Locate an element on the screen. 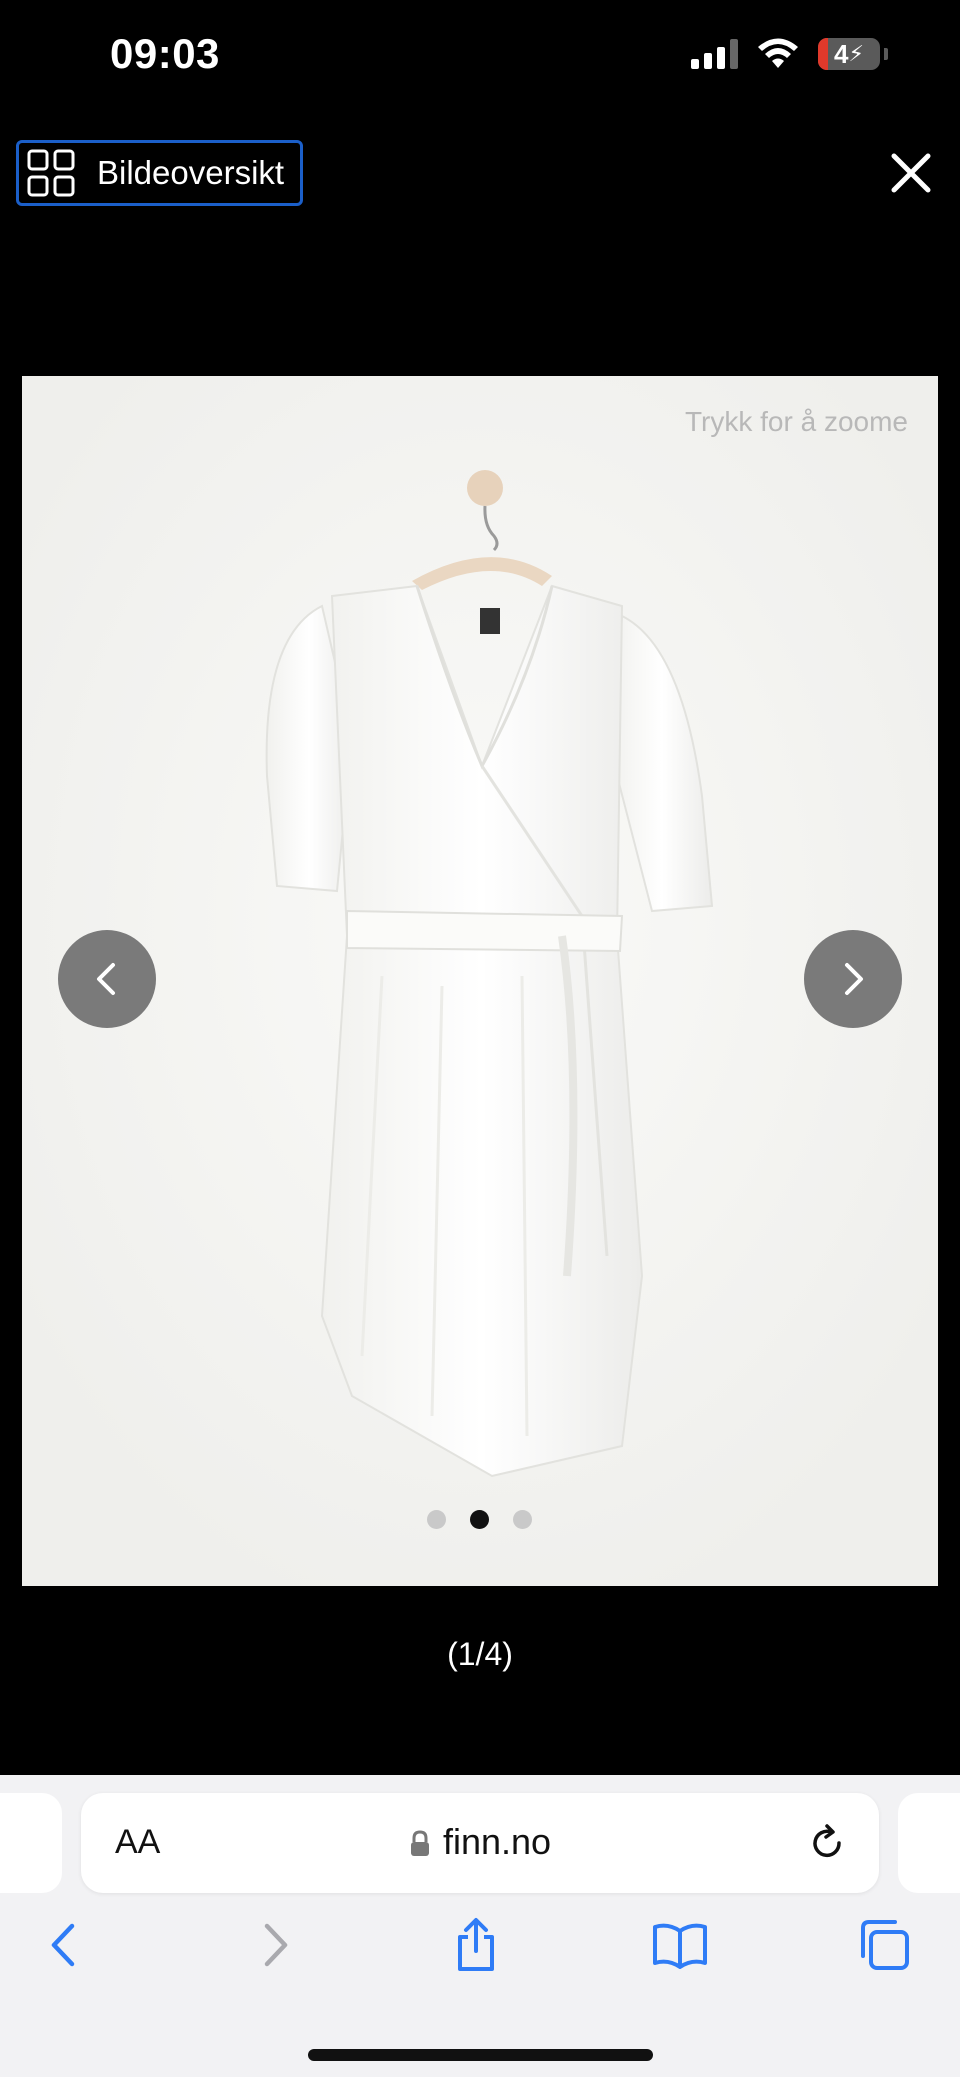 This screenshot has width=960, height=2077. bookmarks-button is located at coordinates (680, 1945).